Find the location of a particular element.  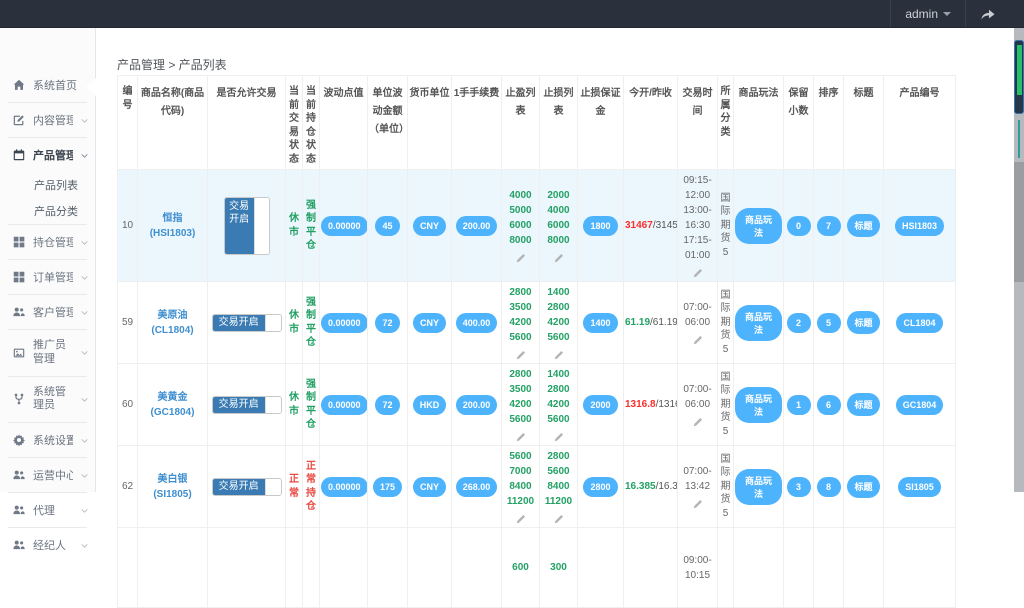

margin-pill: 2800 is located at coordinates (600, 486).